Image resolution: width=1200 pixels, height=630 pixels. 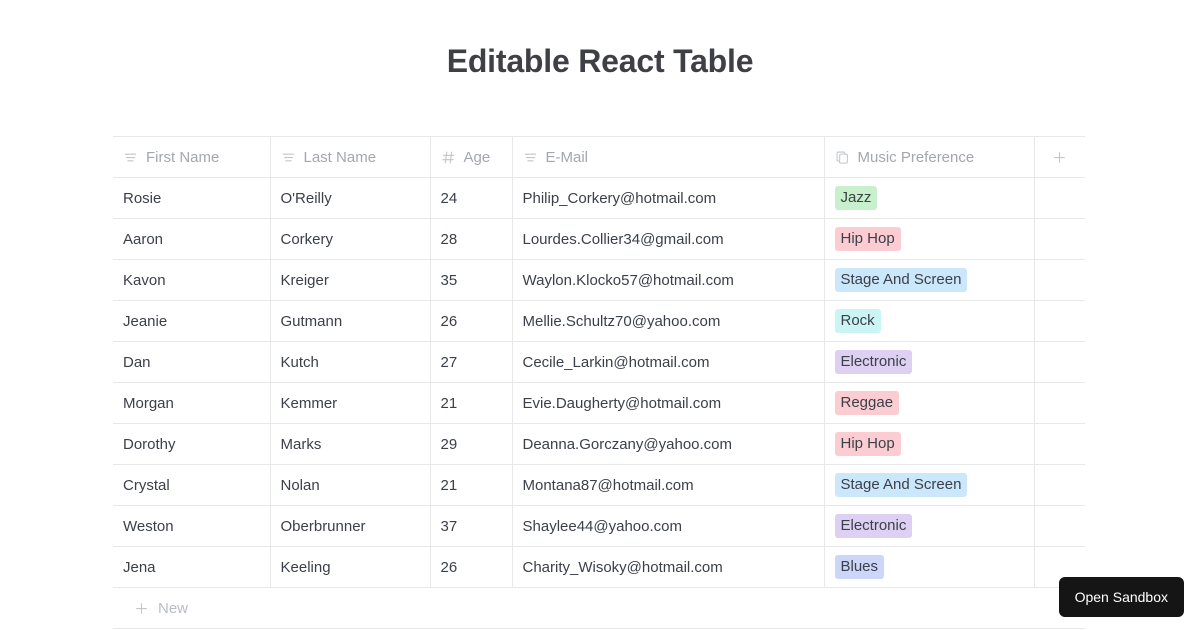 I want to click on cell-first-name: Morgan, so click(x=192, y=403).